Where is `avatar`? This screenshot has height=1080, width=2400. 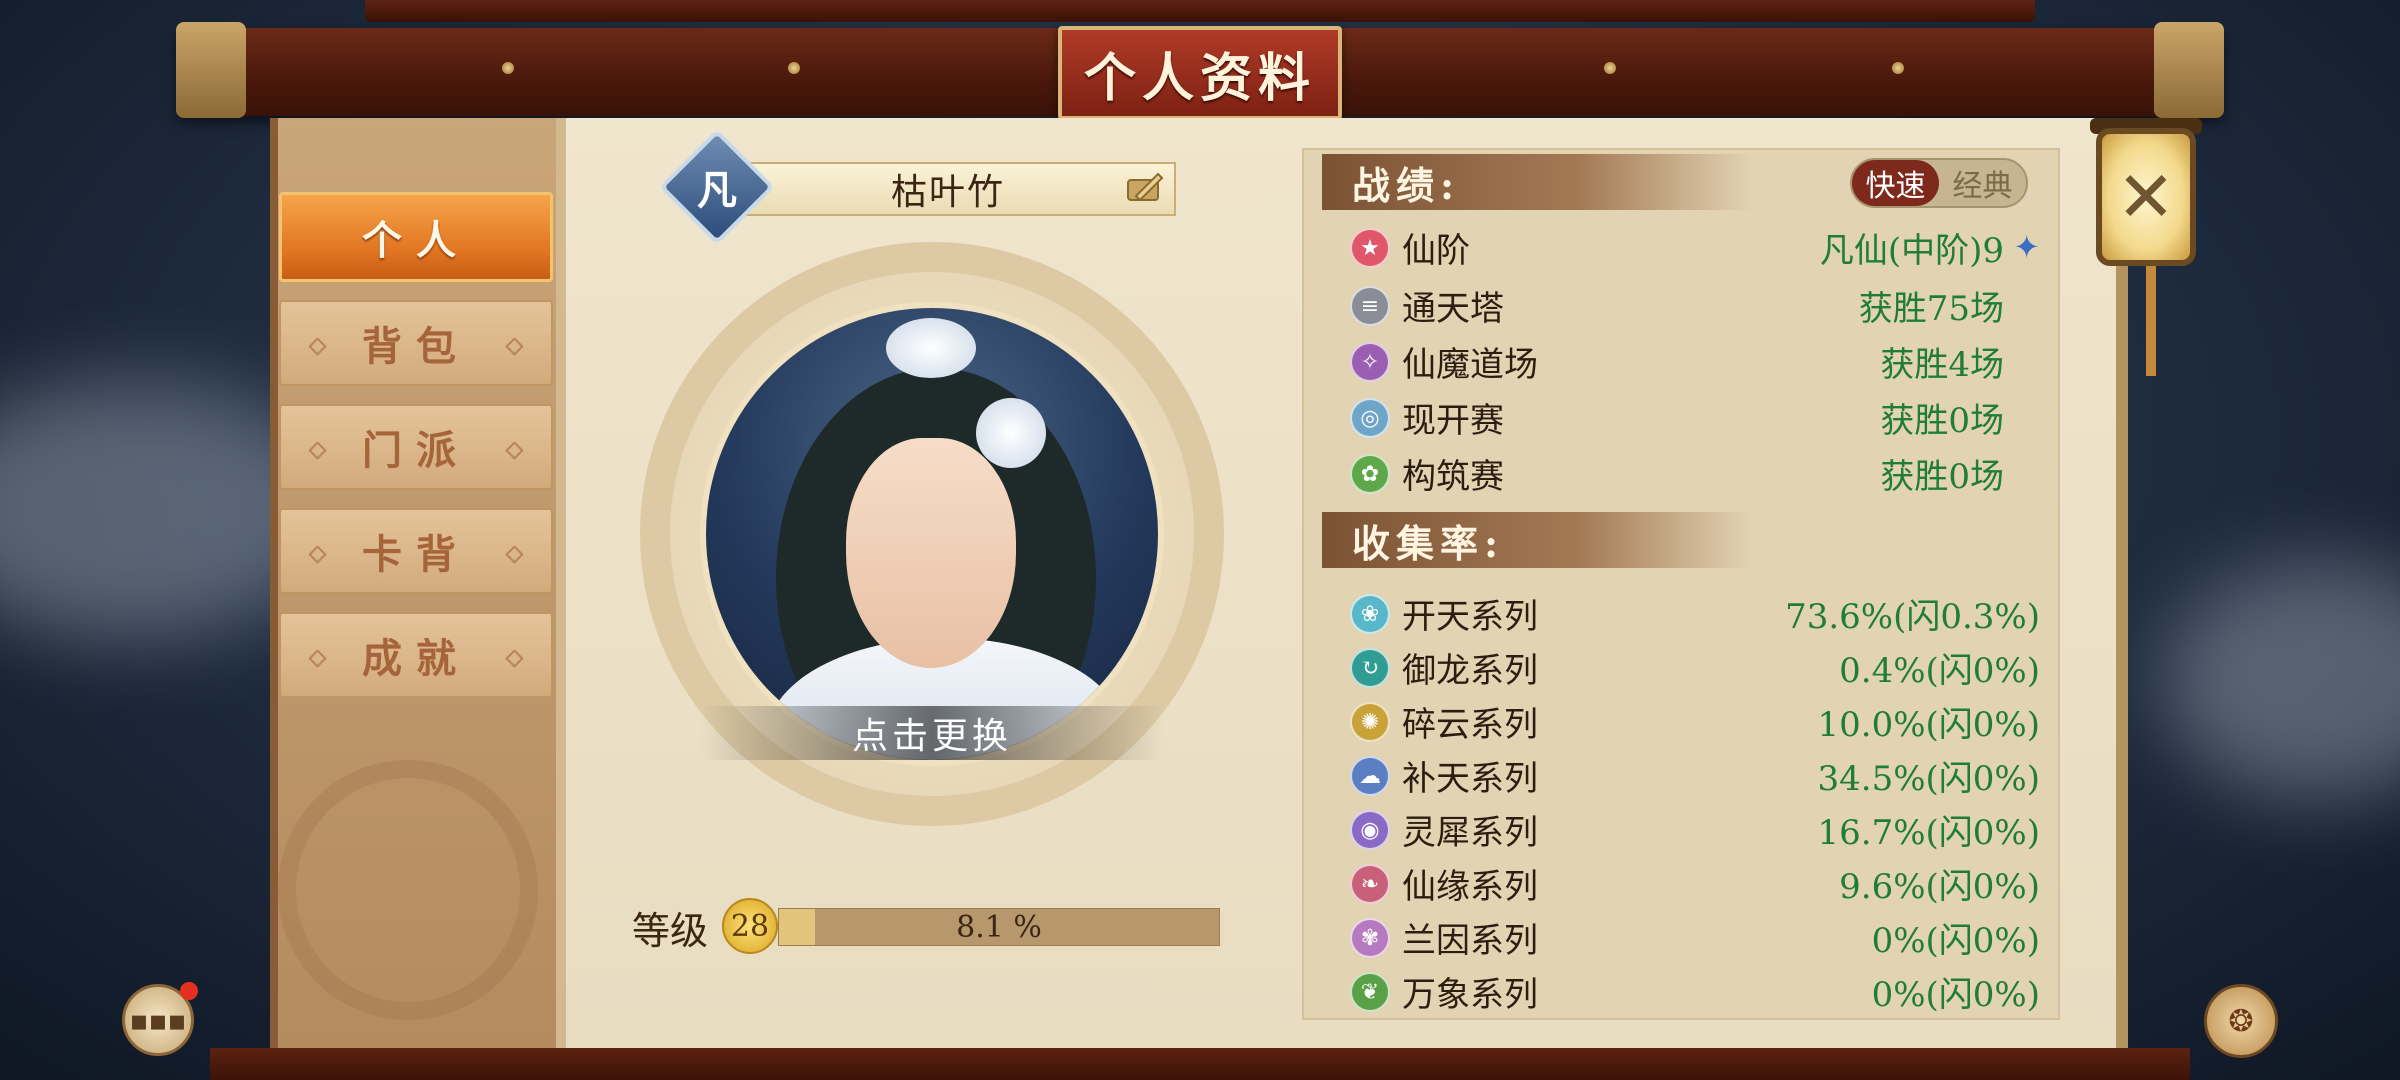
avatar is located at coordinates (932, 534).